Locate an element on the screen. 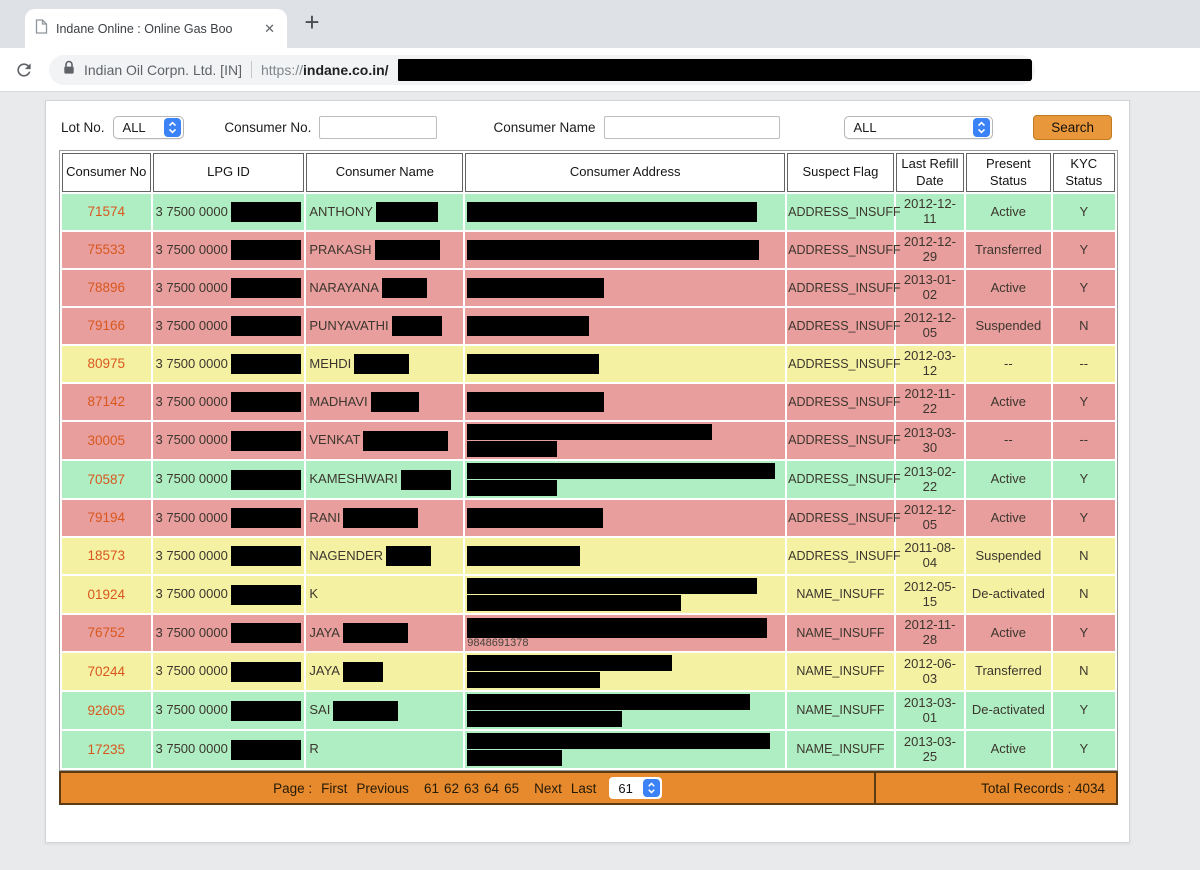  consumer-name-value: R is located at coordinates (384, 749).